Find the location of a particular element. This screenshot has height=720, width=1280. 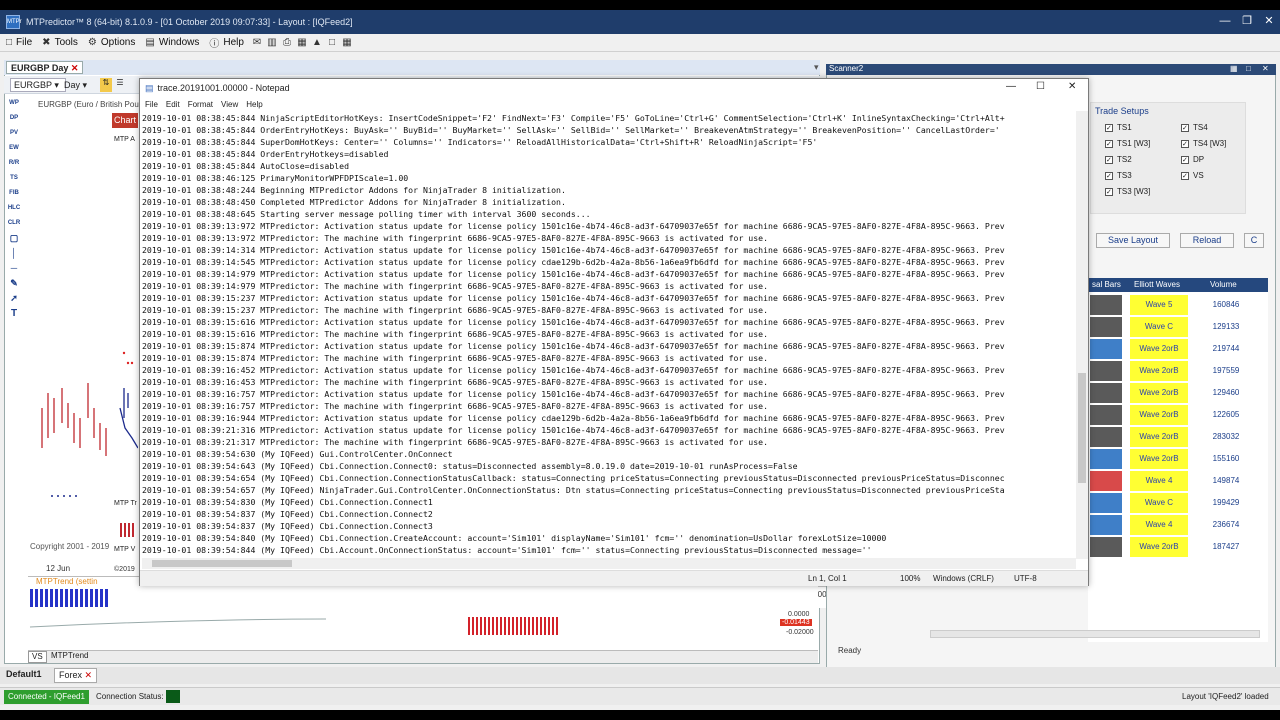

bus-icon: □ is located at coordinates (332, 43).